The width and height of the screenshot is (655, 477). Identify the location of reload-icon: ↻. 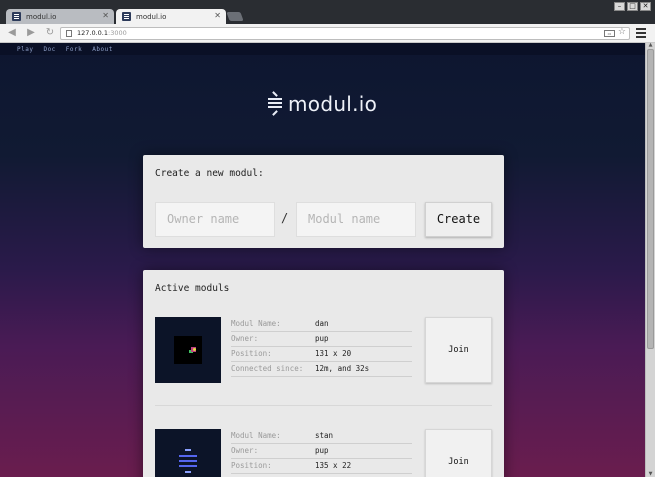
(50, 33).